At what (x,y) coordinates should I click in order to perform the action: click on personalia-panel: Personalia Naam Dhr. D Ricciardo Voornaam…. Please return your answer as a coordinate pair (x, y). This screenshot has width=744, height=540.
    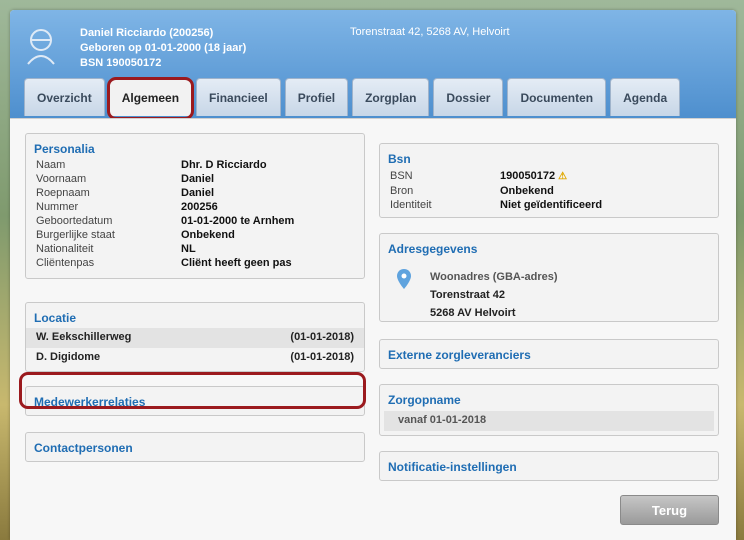
    Looking at the image, I should click on (195, 206).